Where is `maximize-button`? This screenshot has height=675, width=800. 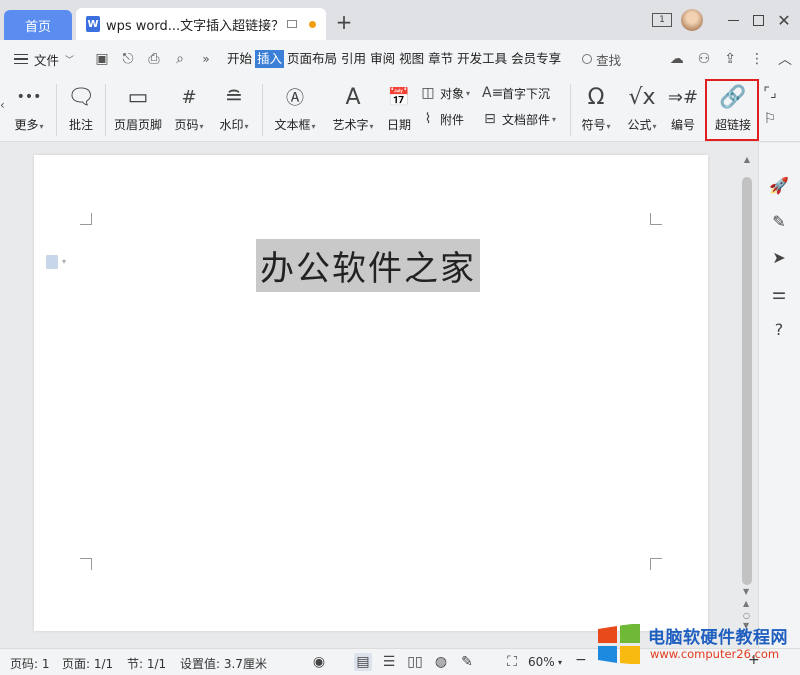
maximize-button is located at coordinates (758, 20).